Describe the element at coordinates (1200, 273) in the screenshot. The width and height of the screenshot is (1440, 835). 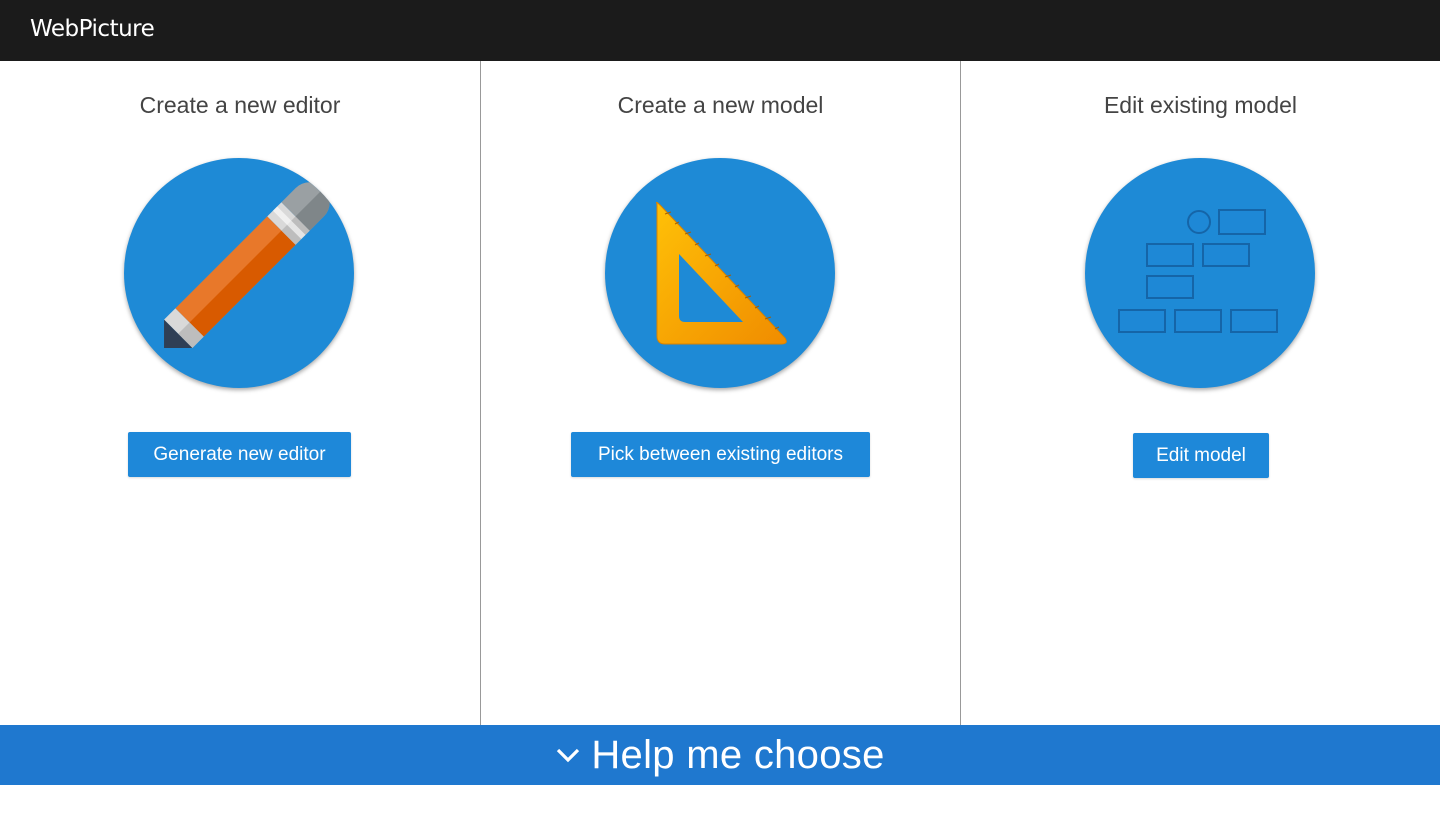
I see `model-diagram-icon` at that location.